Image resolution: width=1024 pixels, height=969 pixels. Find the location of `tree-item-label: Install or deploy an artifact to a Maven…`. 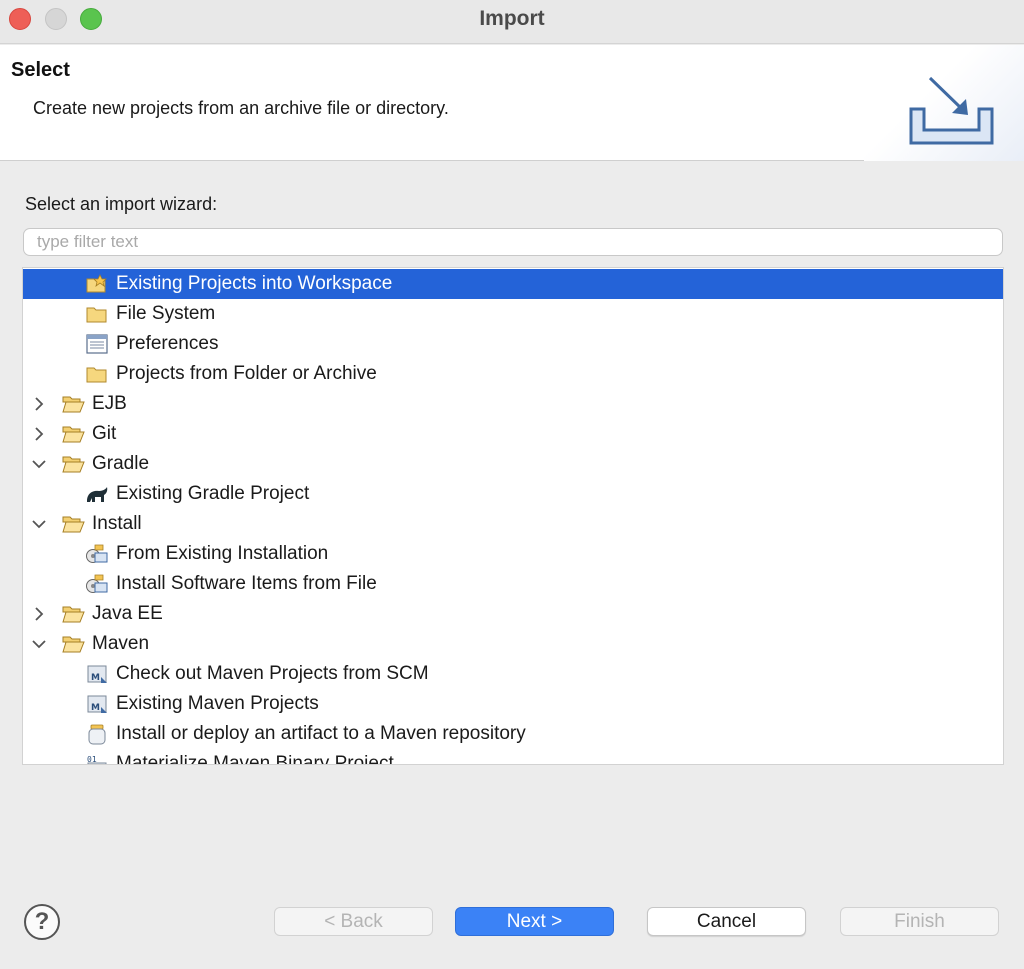

tree-item-label: Install or deploy an artifact to a Maven… is located at coordinates (321, 733).